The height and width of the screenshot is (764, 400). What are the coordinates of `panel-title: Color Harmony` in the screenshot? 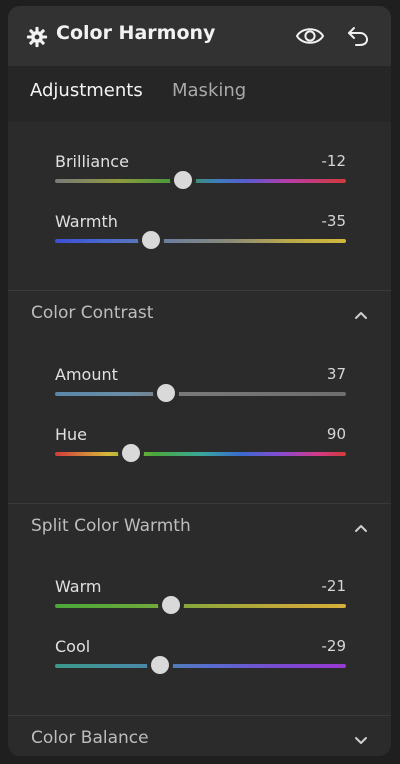 It's located at (136, 33).